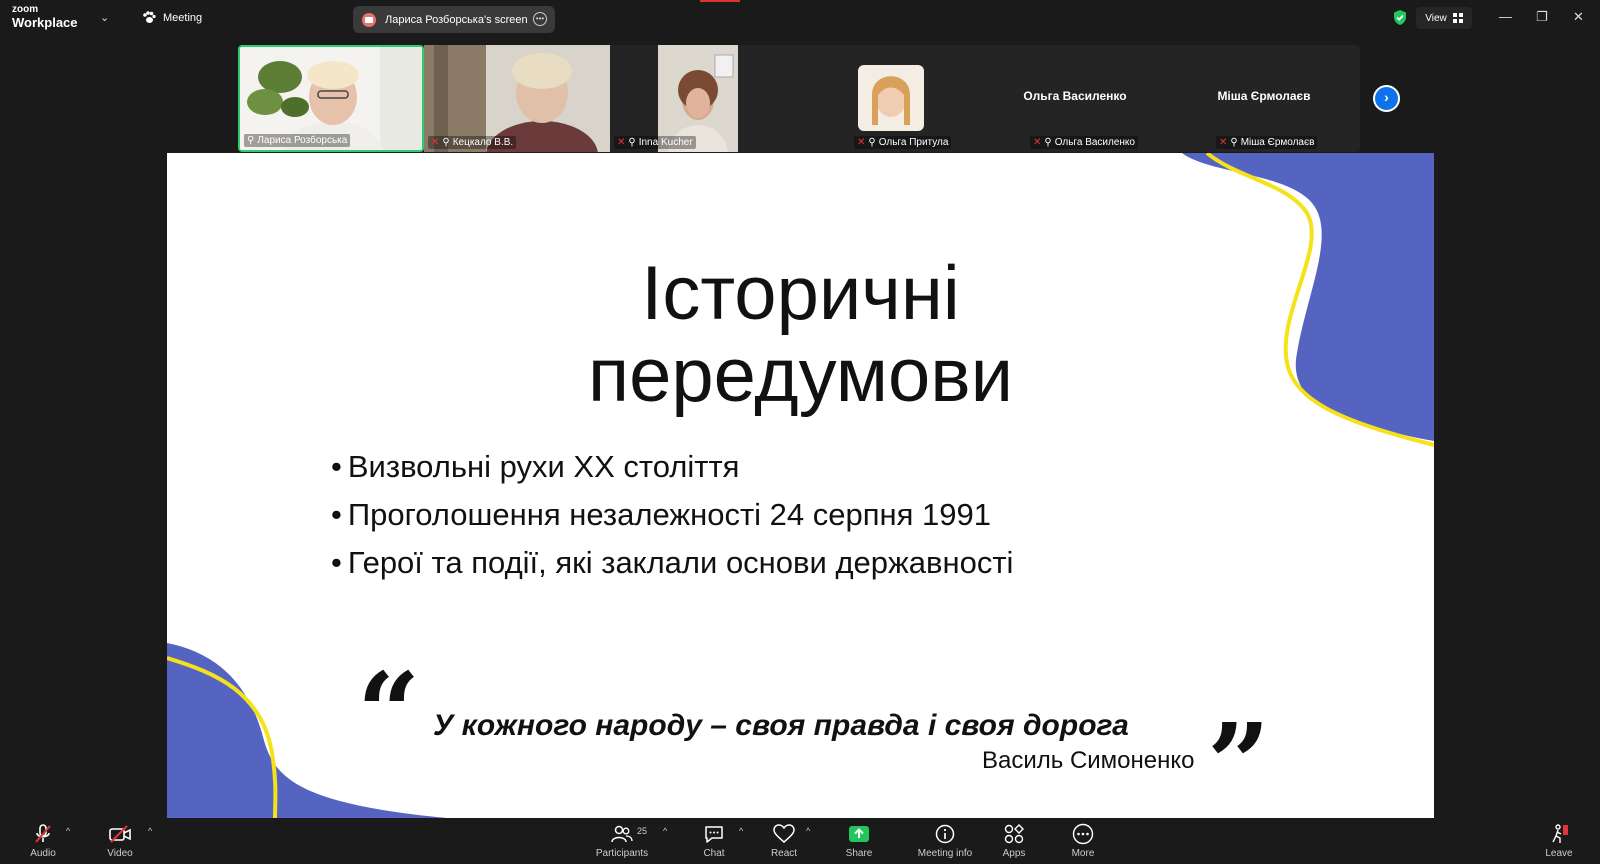 This screenshot has width=1600, height=864. What do you see at coordinates (714, 853) in the screenshot?
I see `chat-label: Chat` at bounding box center [714, 853].